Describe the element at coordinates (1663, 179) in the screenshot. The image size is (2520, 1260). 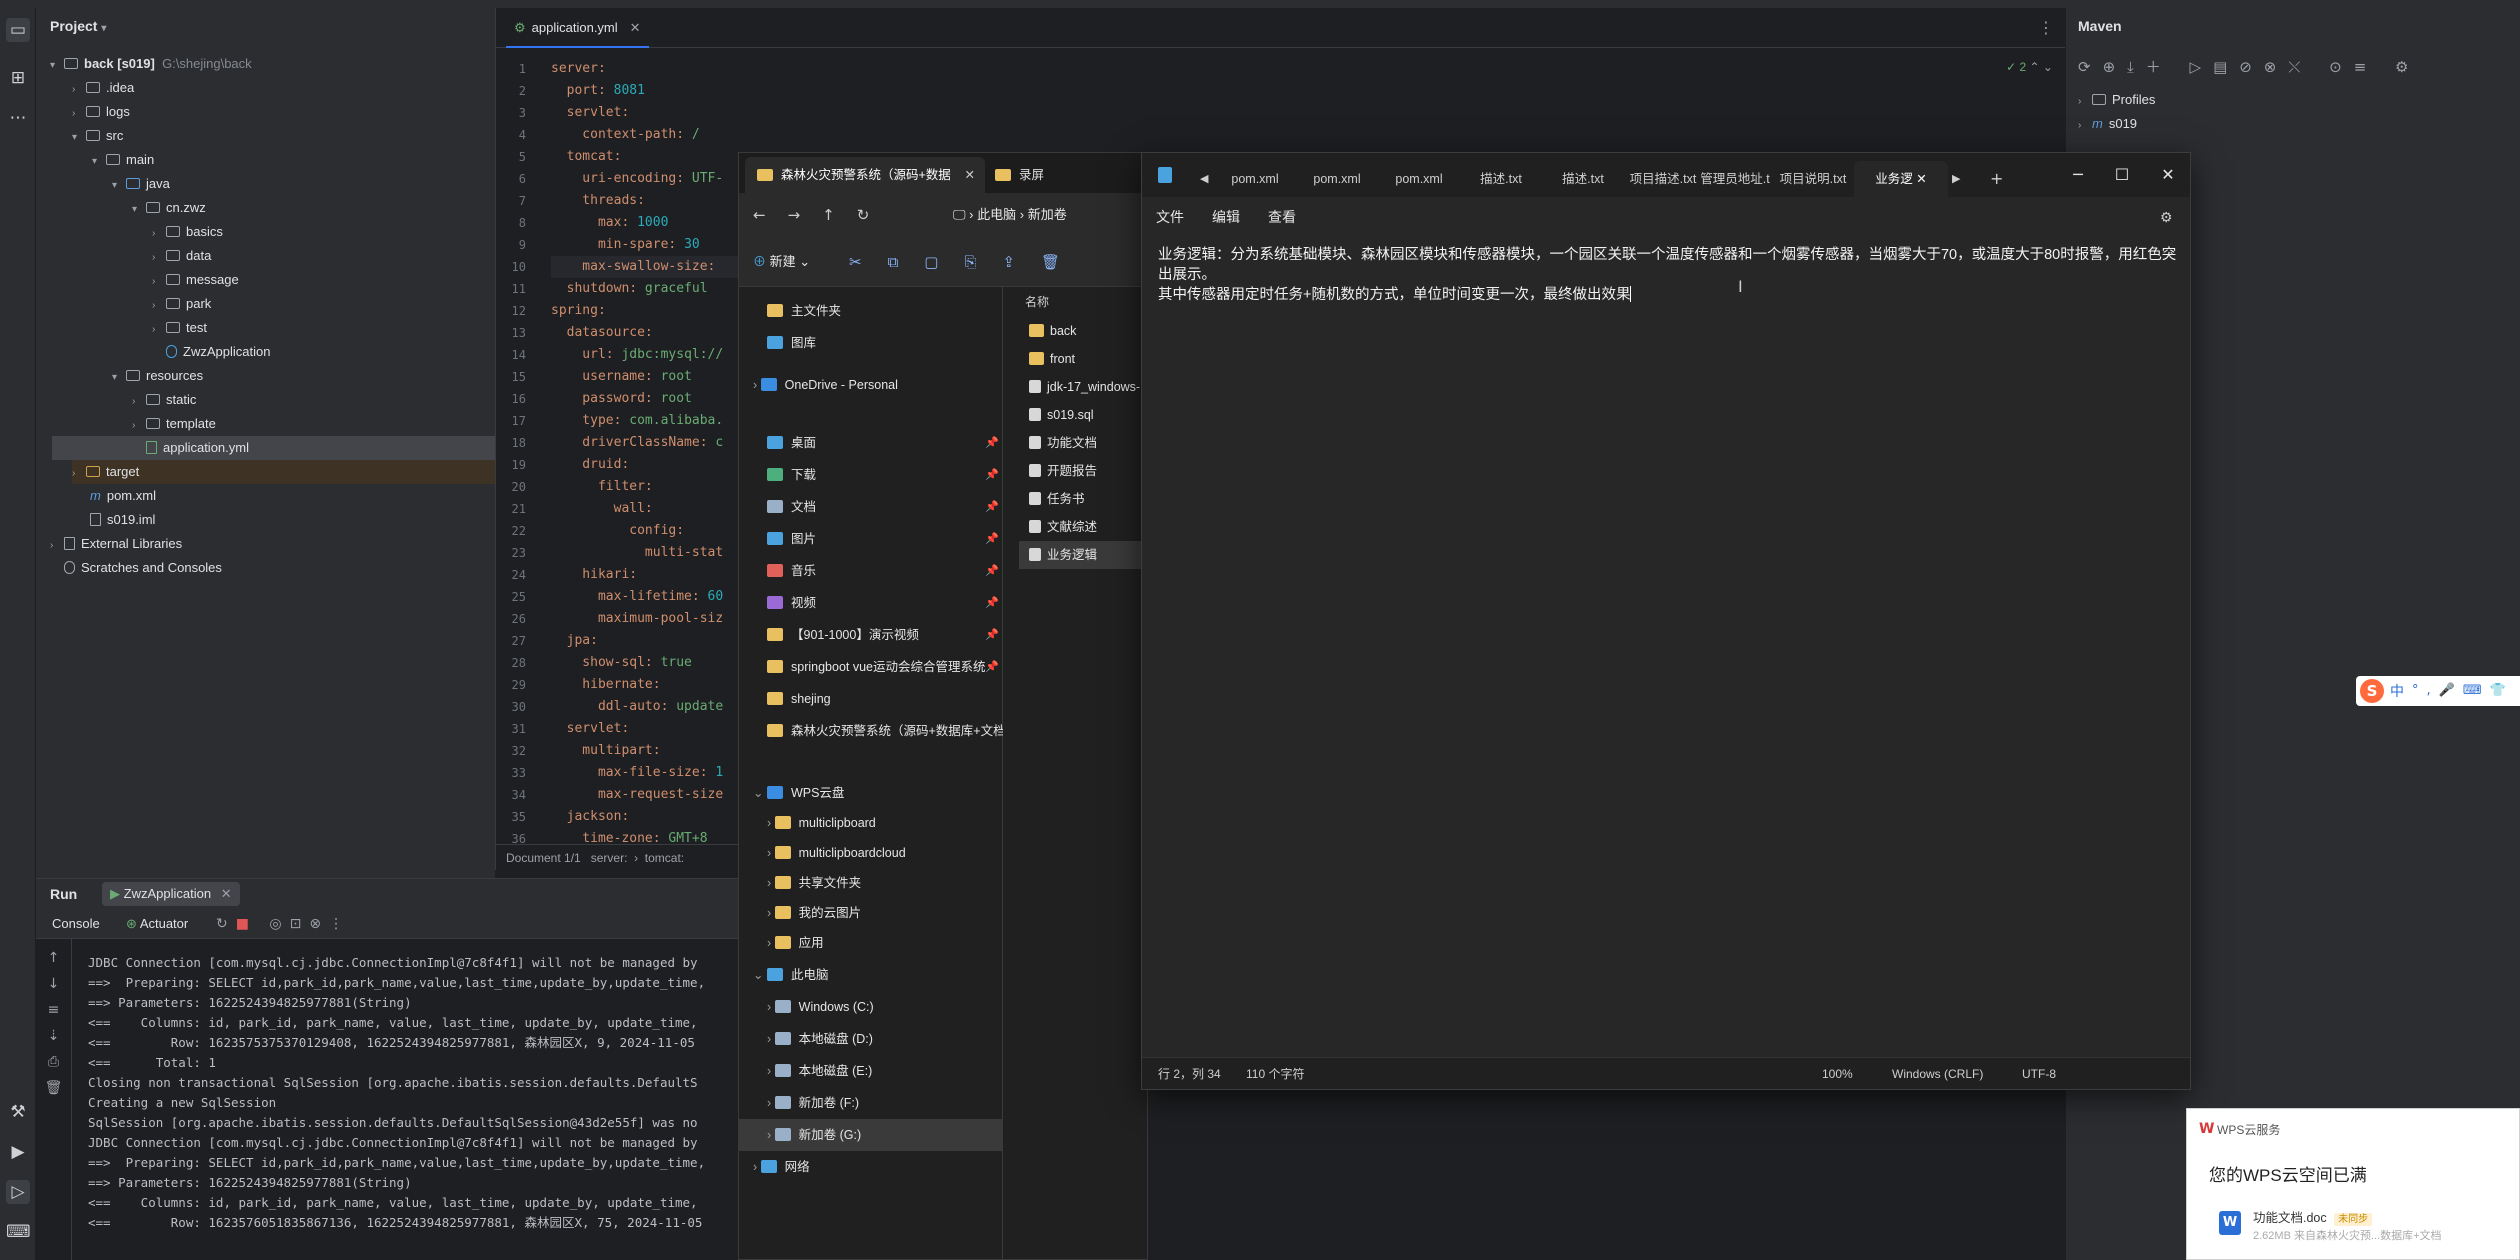
I see `notepad-tab: 项目描述.txt` at that location.